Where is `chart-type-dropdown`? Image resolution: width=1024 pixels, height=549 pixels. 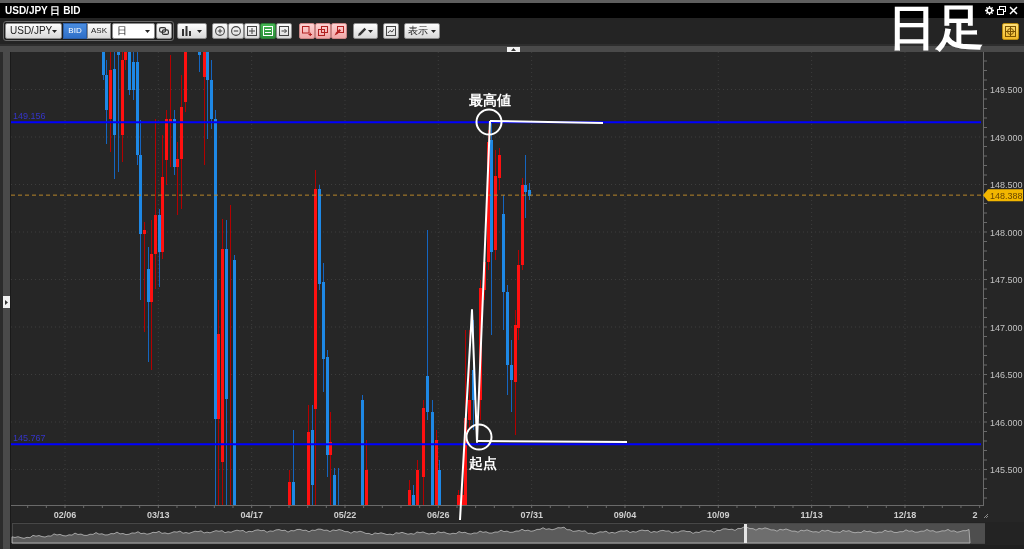 chart-type-dropdown is located at coordinates (192, 31).